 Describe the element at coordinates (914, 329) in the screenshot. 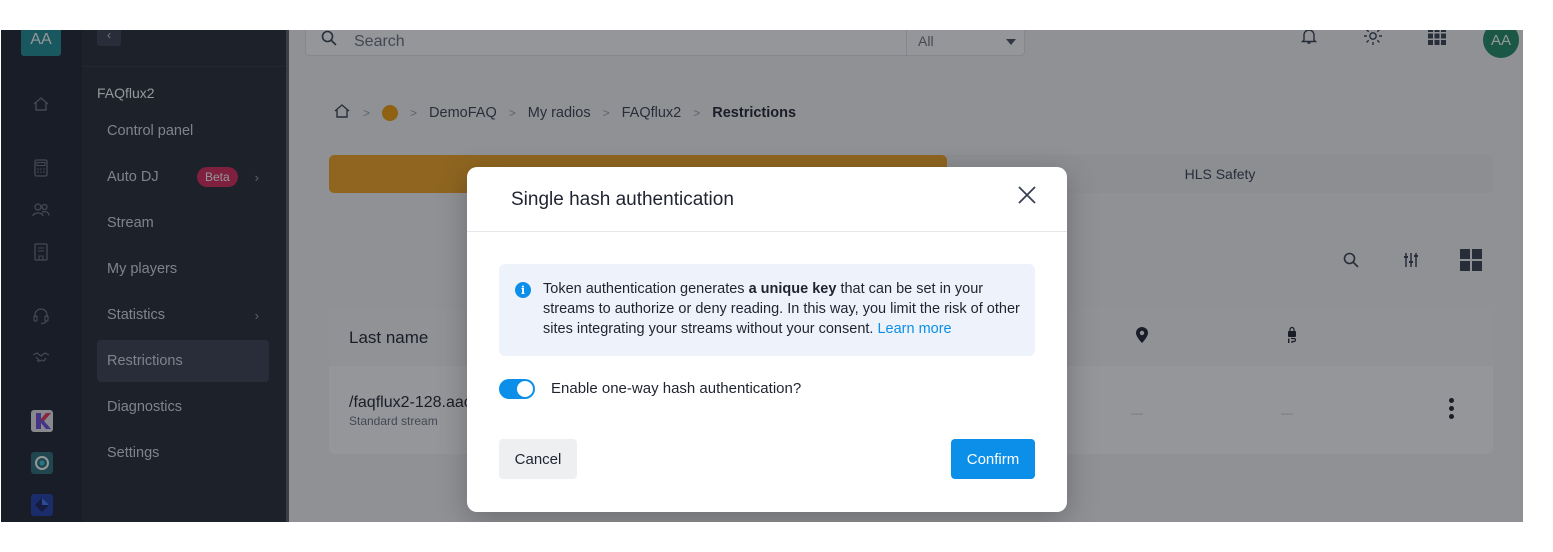

I see `learn-more-link: Learn more` at that location.